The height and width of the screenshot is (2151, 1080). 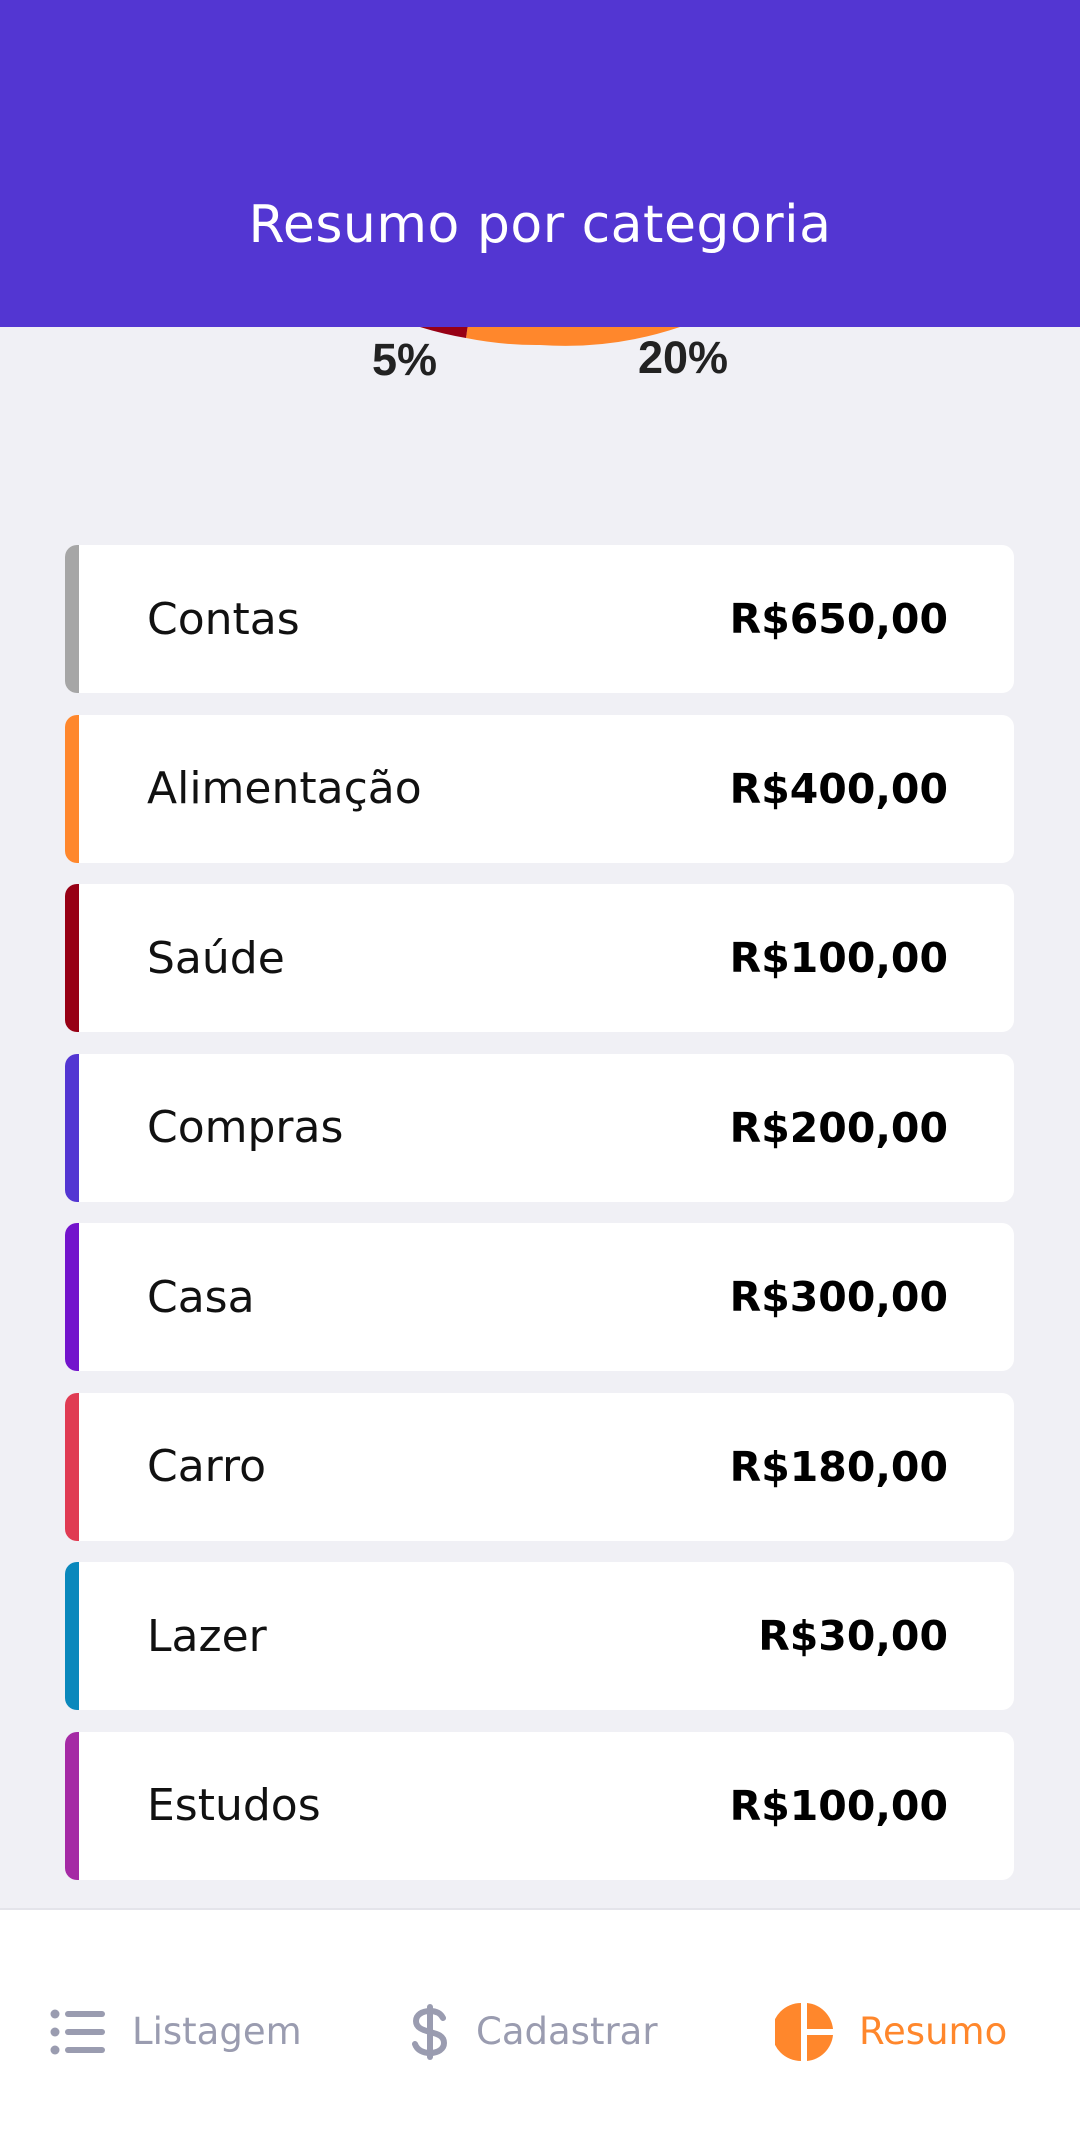 I want to click on category-amount: R$300,00, so click(x=838, y=1297).